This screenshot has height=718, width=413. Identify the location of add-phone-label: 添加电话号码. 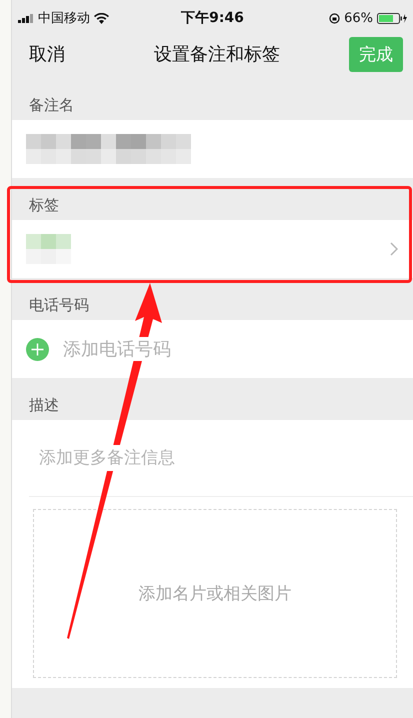
(117, 349).